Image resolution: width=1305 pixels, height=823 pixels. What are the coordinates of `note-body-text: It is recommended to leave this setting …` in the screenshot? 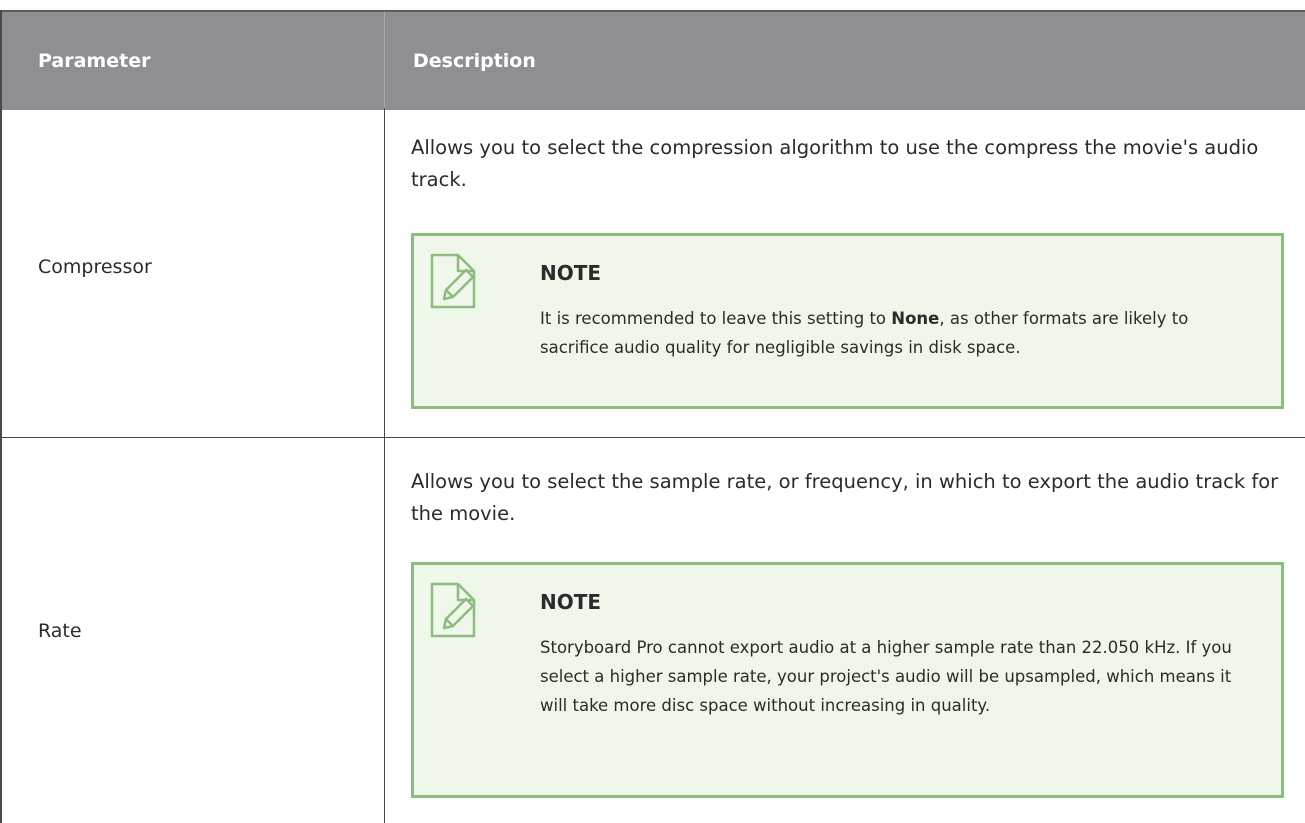 It's located at (716, 318).